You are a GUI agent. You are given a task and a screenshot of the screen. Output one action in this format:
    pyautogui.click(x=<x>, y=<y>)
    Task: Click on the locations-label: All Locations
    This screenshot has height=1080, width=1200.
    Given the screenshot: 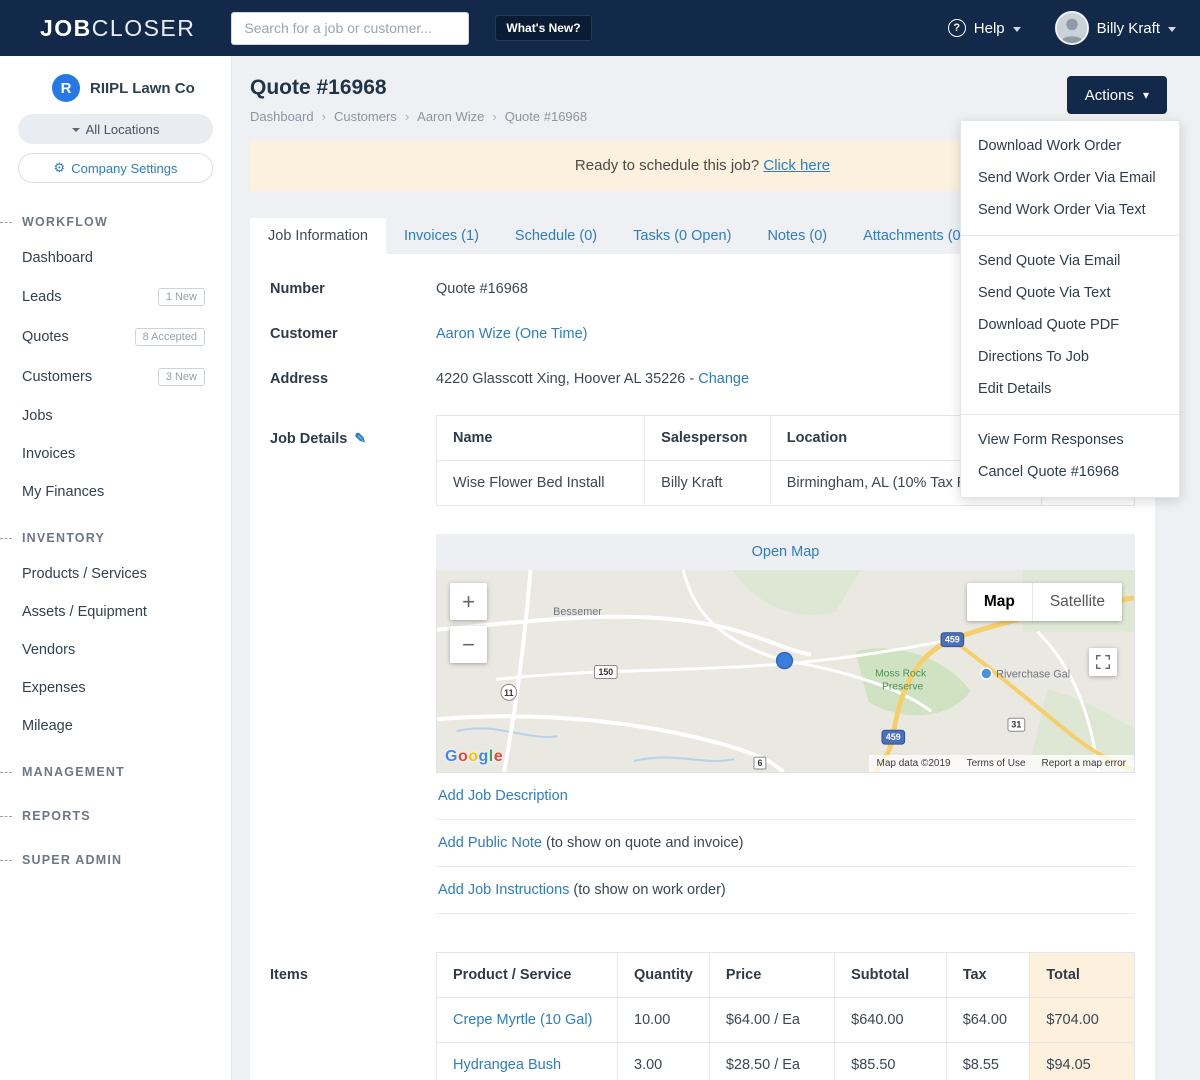 What is the action you would take?
    pyautogui.click(x=122, y=129)
    